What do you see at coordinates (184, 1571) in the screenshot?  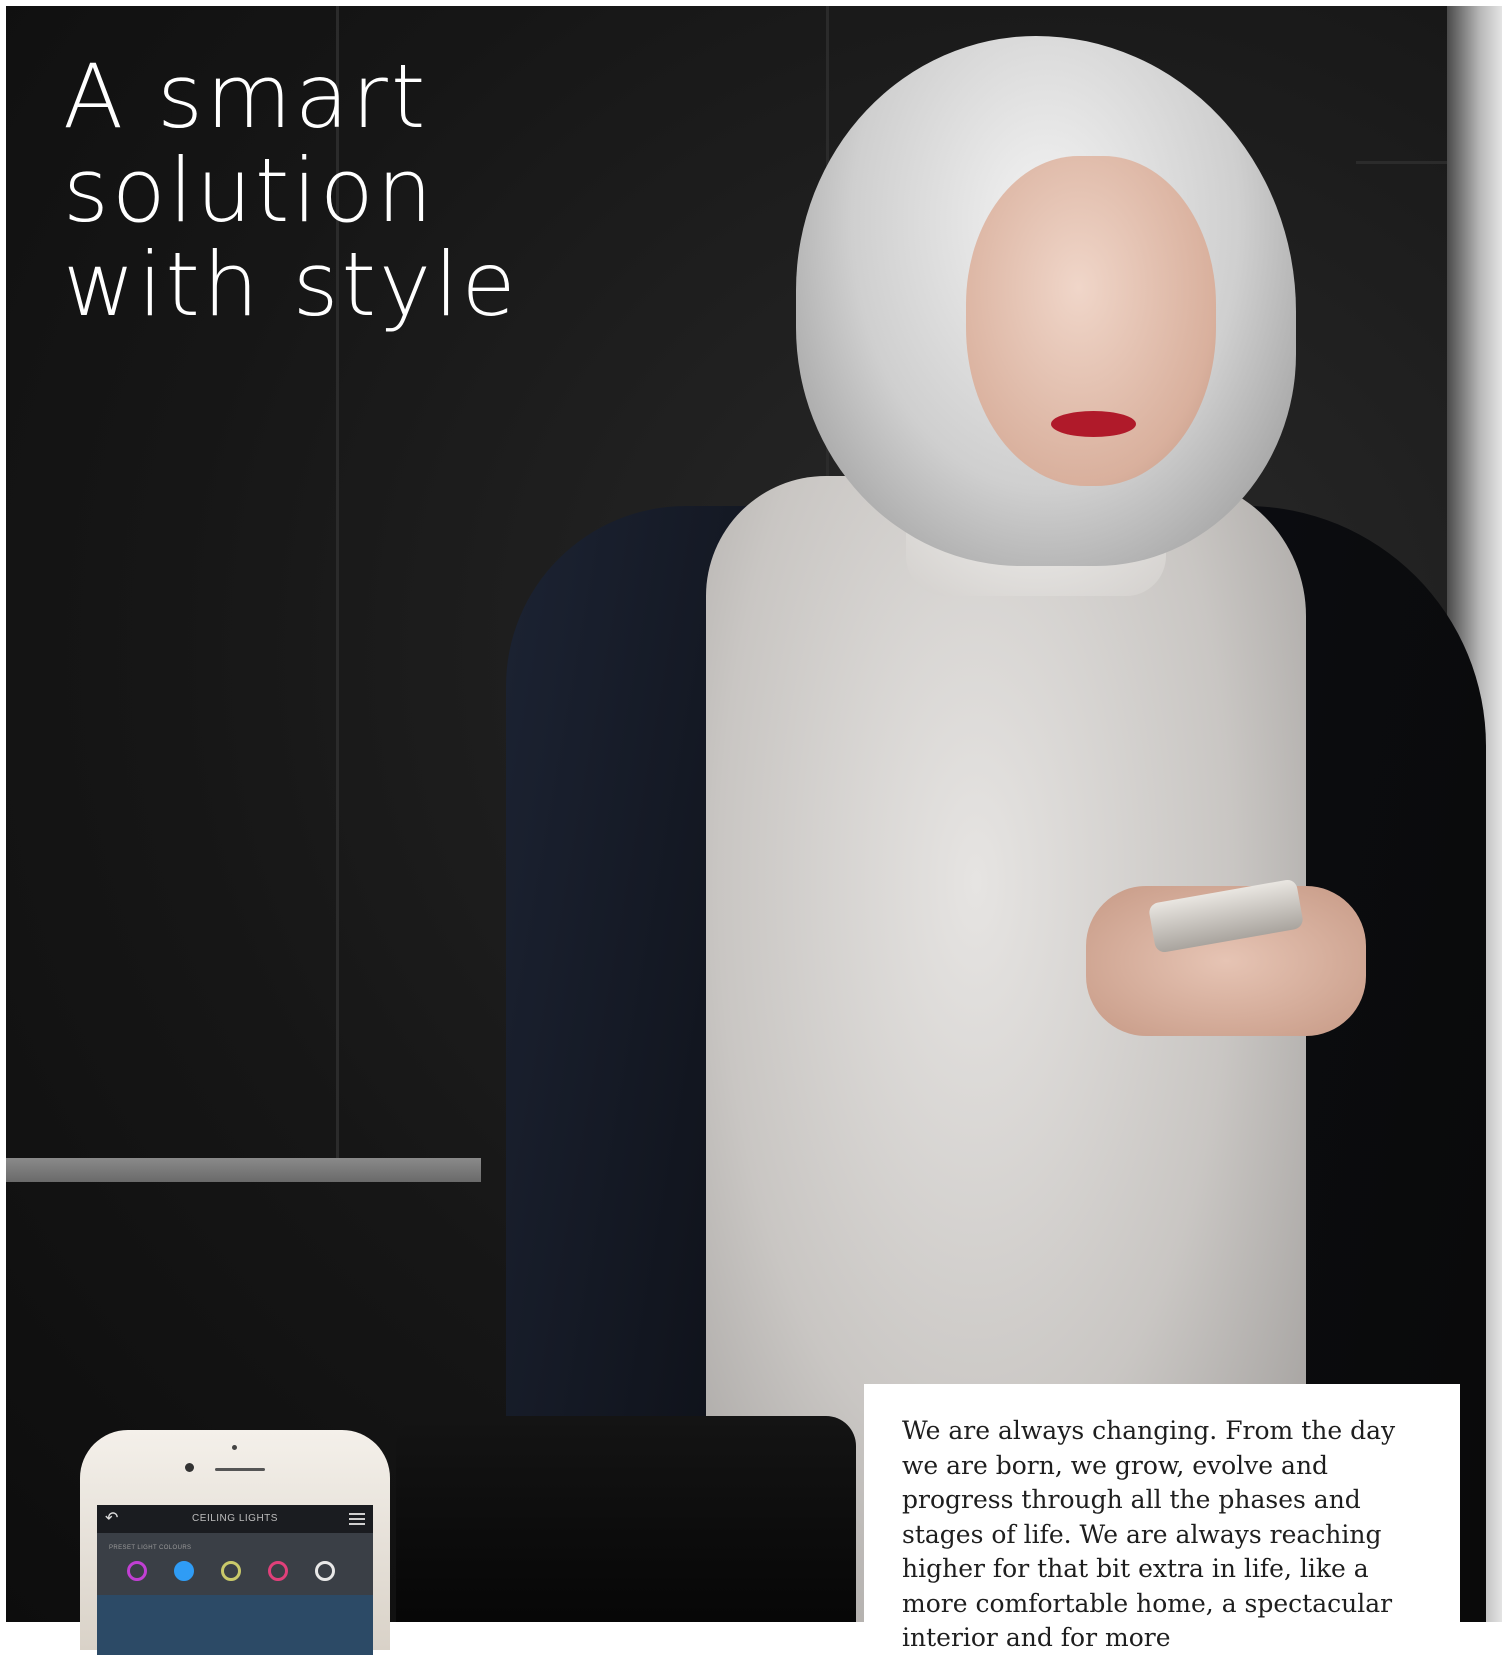 I see `swatch-blue` at bounding box center [184, 1571].